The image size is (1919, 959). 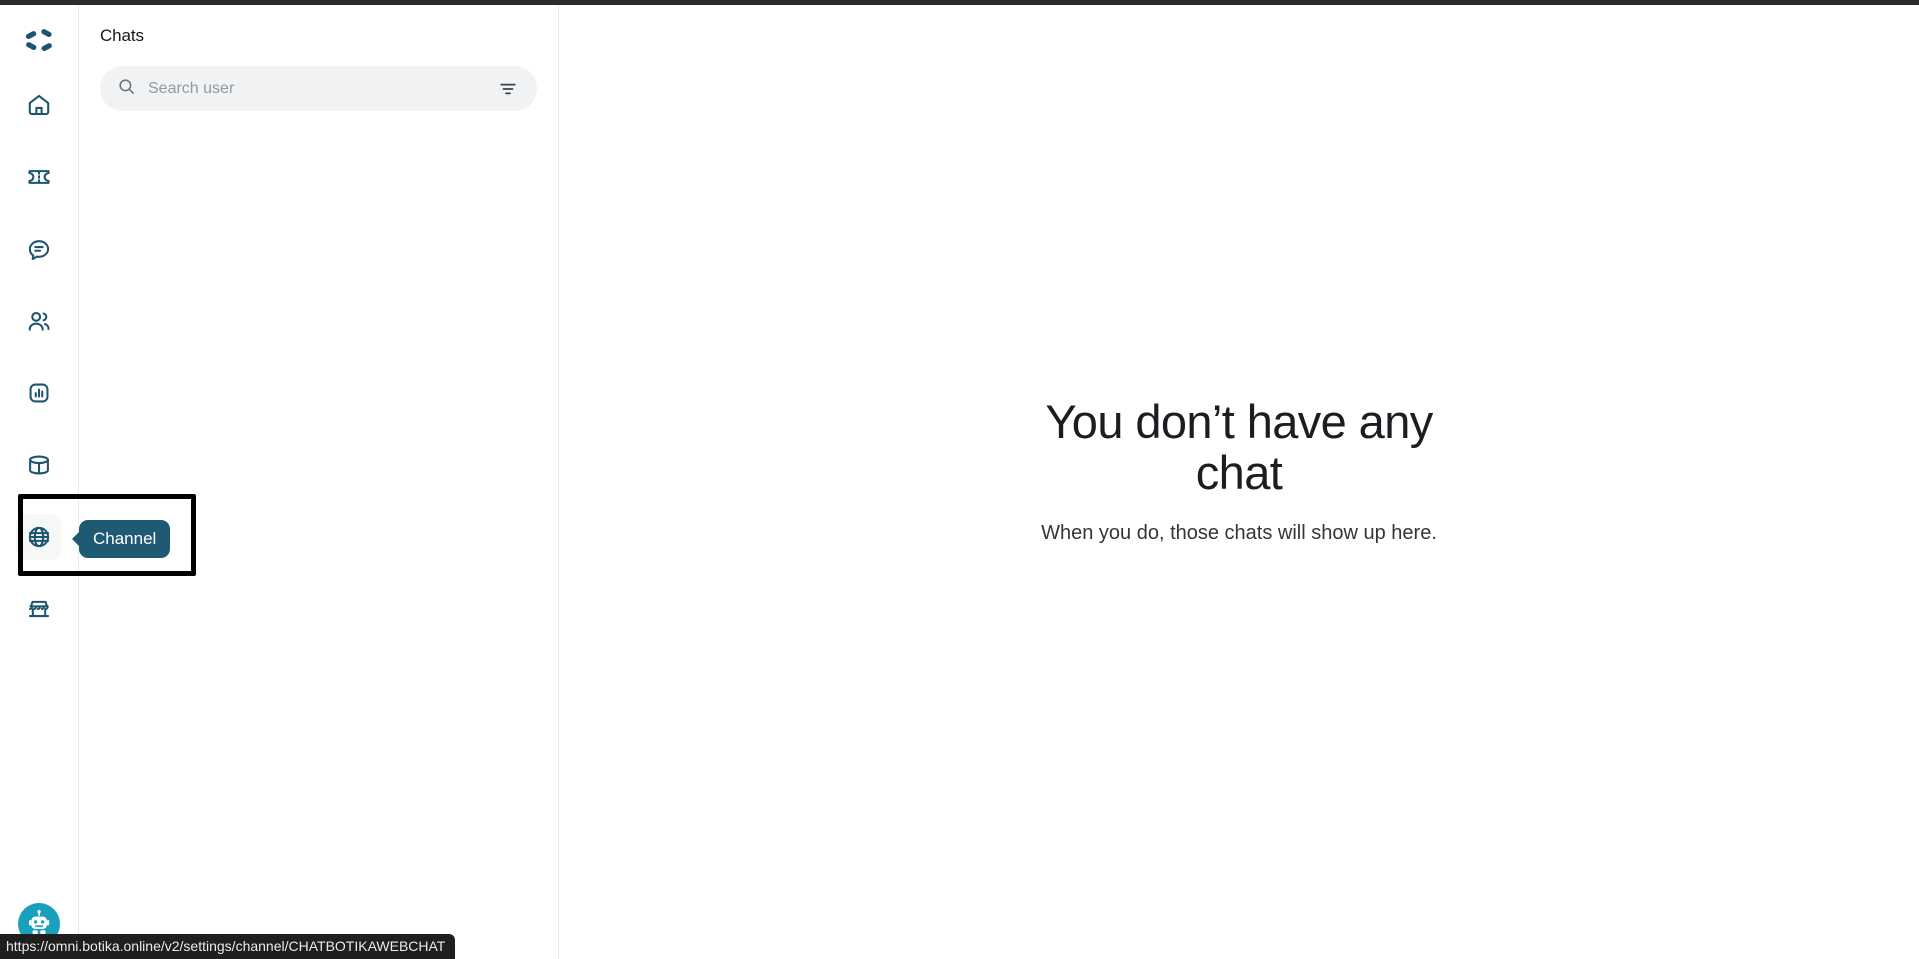 What do you see at coordinates (39, 40) in the screenshot?
I see `botika-logo` at bounding box center [39, 40].